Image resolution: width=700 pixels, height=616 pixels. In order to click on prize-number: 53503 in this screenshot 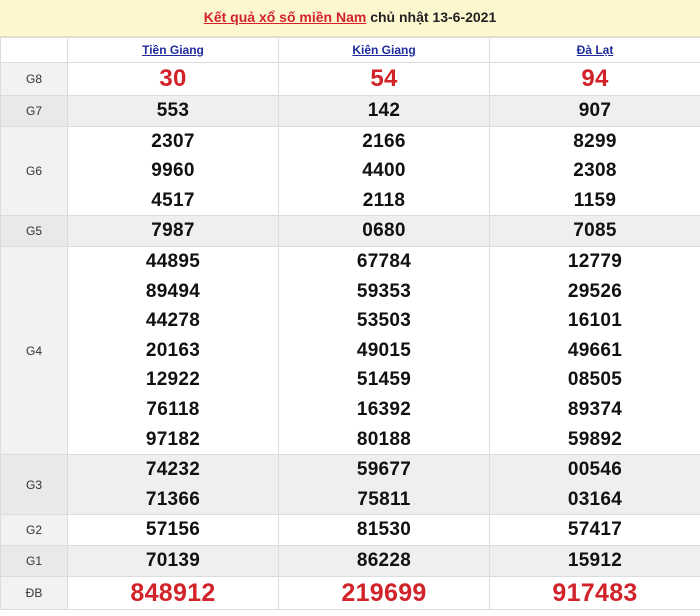, I will do `click(384, 321)`.